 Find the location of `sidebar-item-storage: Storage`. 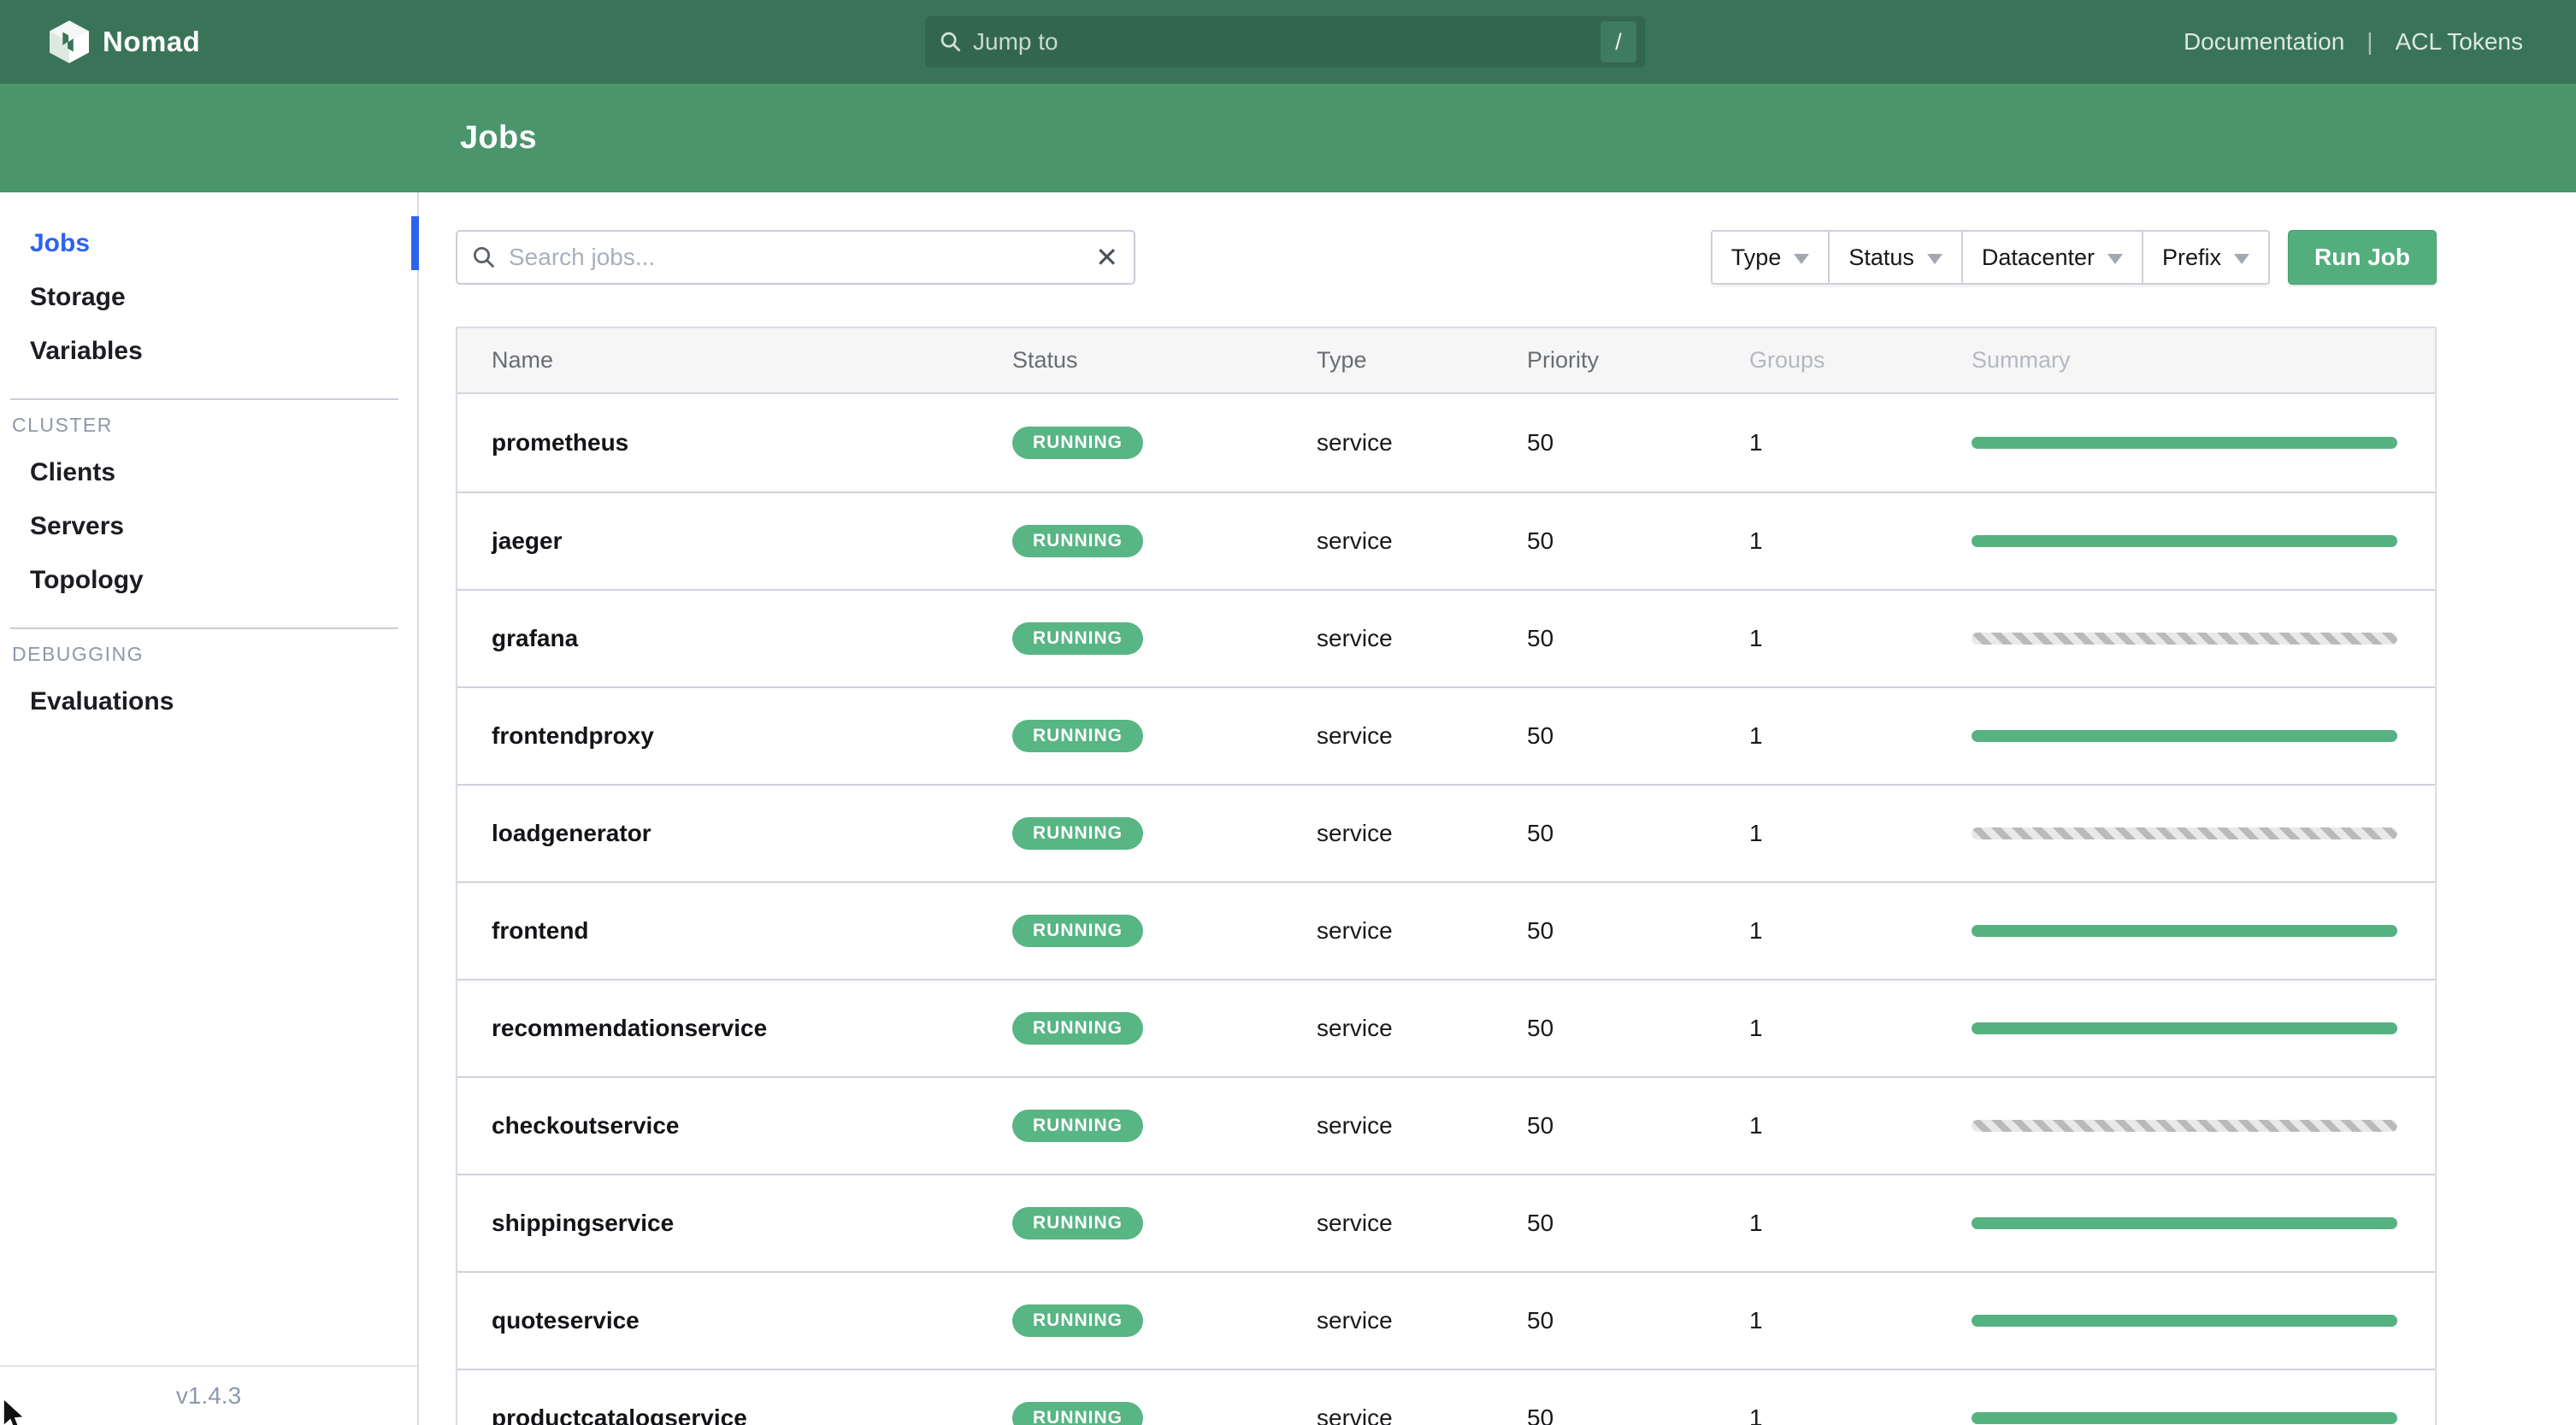

sidebar-item-storage: Storage is located at coordinates (208, 297).